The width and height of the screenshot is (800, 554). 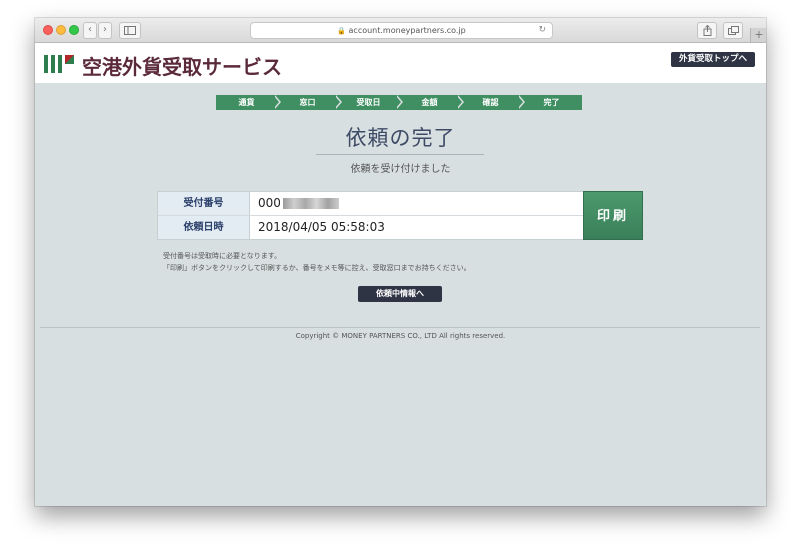 I want to click on receipt-number-value: 000, so click(x=298, y=203).